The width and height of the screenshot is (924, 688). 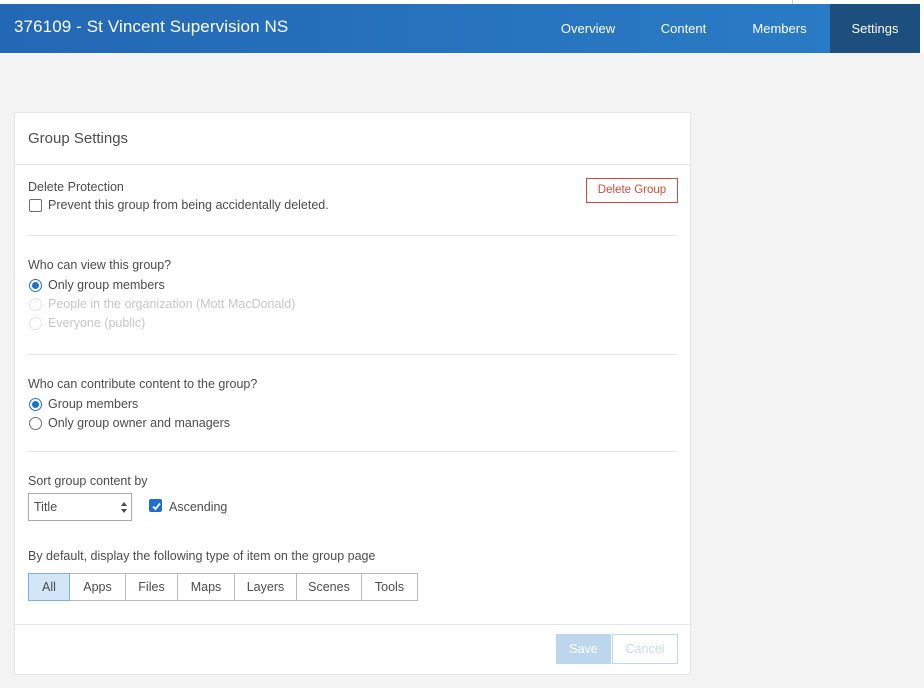 What do you see at coordinates (875, 28) in the screenshot?
I see `tab-settings: Settings` at bounding box center [875, 28].